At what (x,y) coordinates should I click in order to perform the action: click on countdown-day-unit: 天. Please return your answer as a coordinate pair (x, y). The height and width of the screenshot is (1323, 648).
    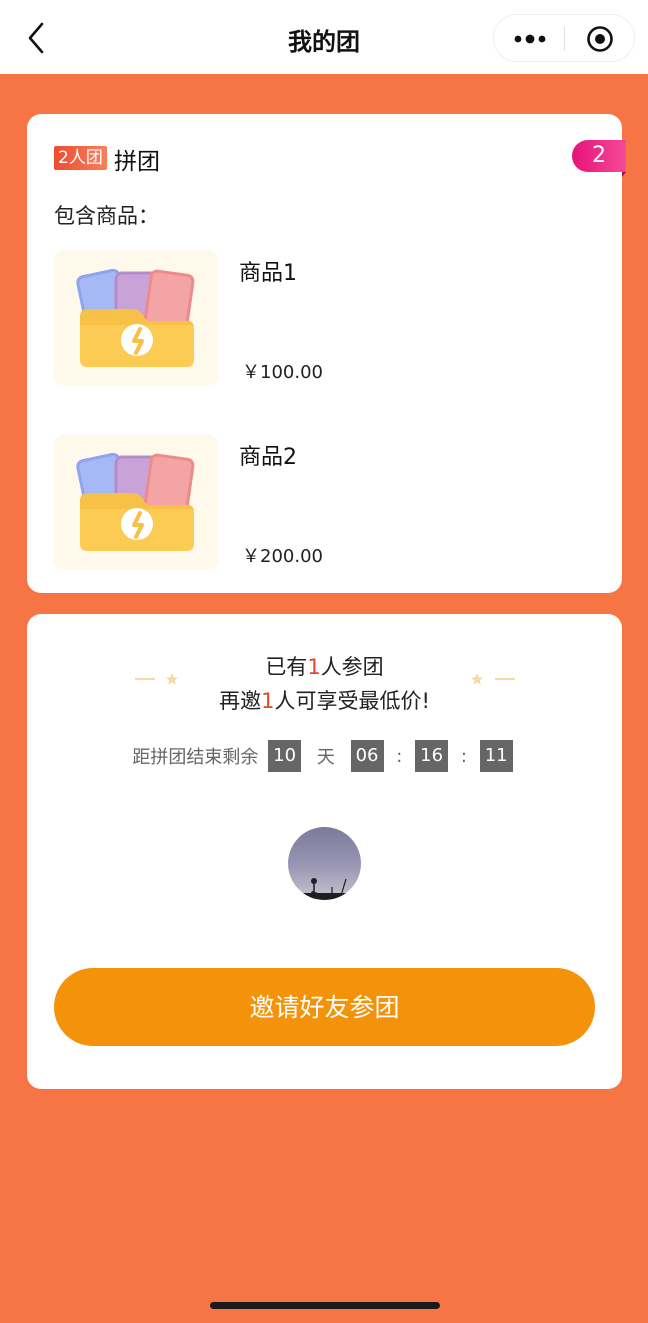
    Looking at the image, I should click on (325, 757).